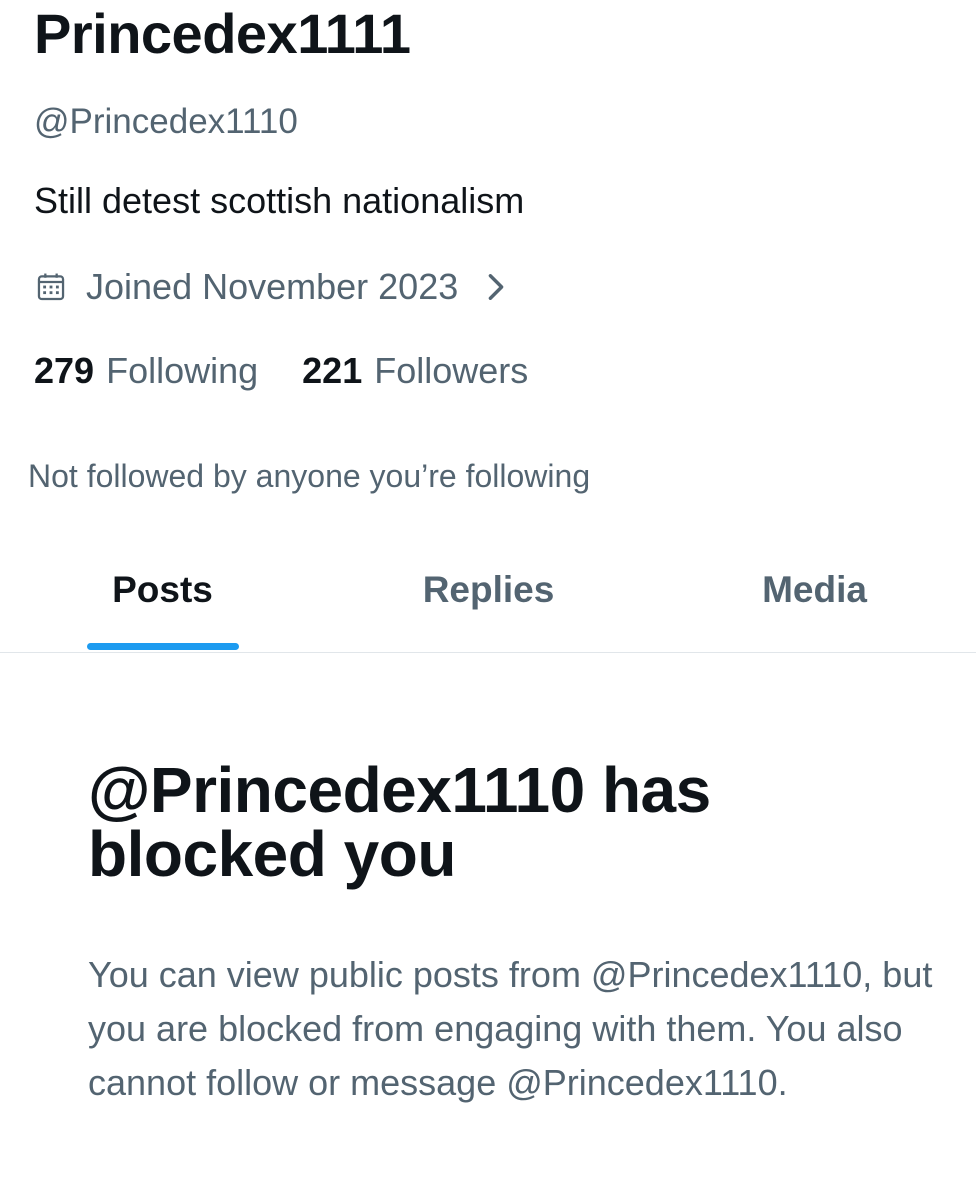 The width and height of the screenshot is (976, 1200). What do you see at coordinates (182, 370) in the screenshot?
I see `following-label: Following` at bounding box center [182, 370].